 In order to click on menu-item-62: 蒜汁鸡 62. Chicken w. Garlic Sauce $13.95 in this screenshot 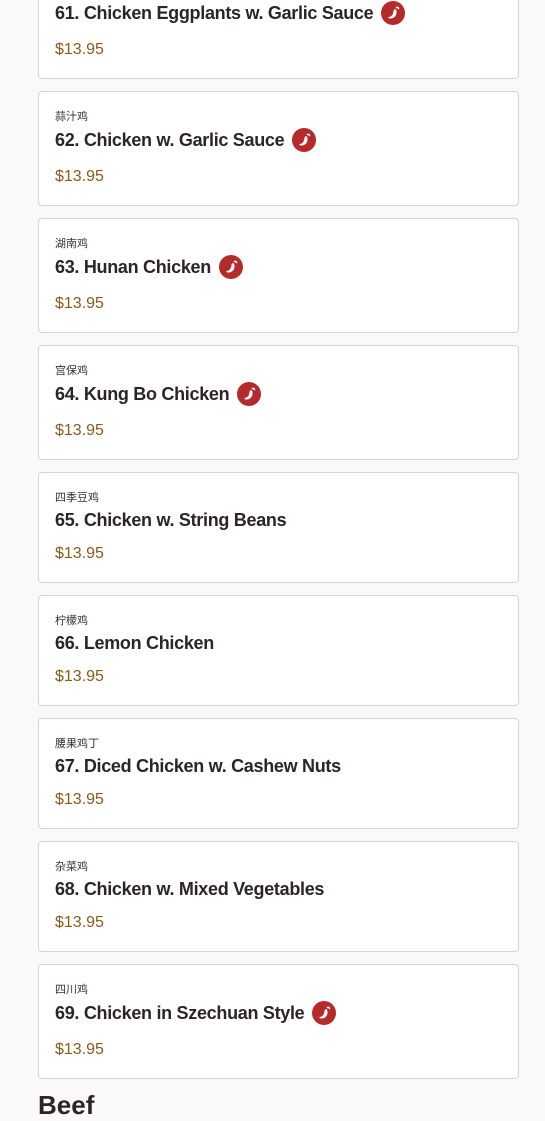, I will do `click(278, 148)`.